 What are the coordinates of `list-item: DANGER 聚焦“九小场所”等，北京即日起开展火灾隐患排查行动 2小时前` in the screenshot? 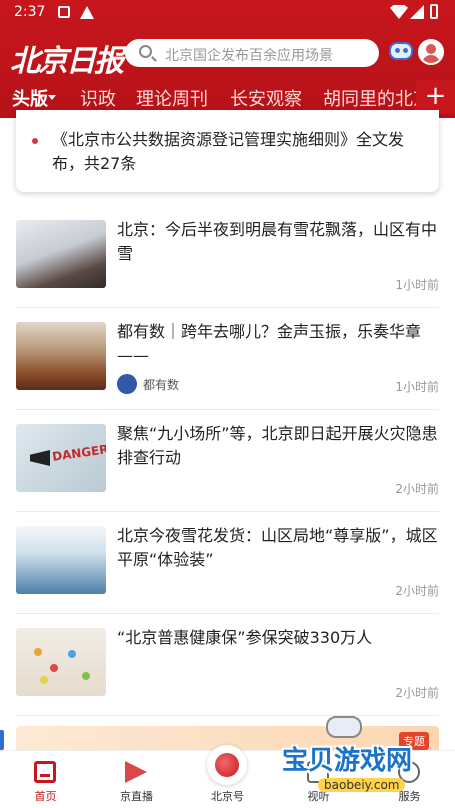 It's located at (227, 461).